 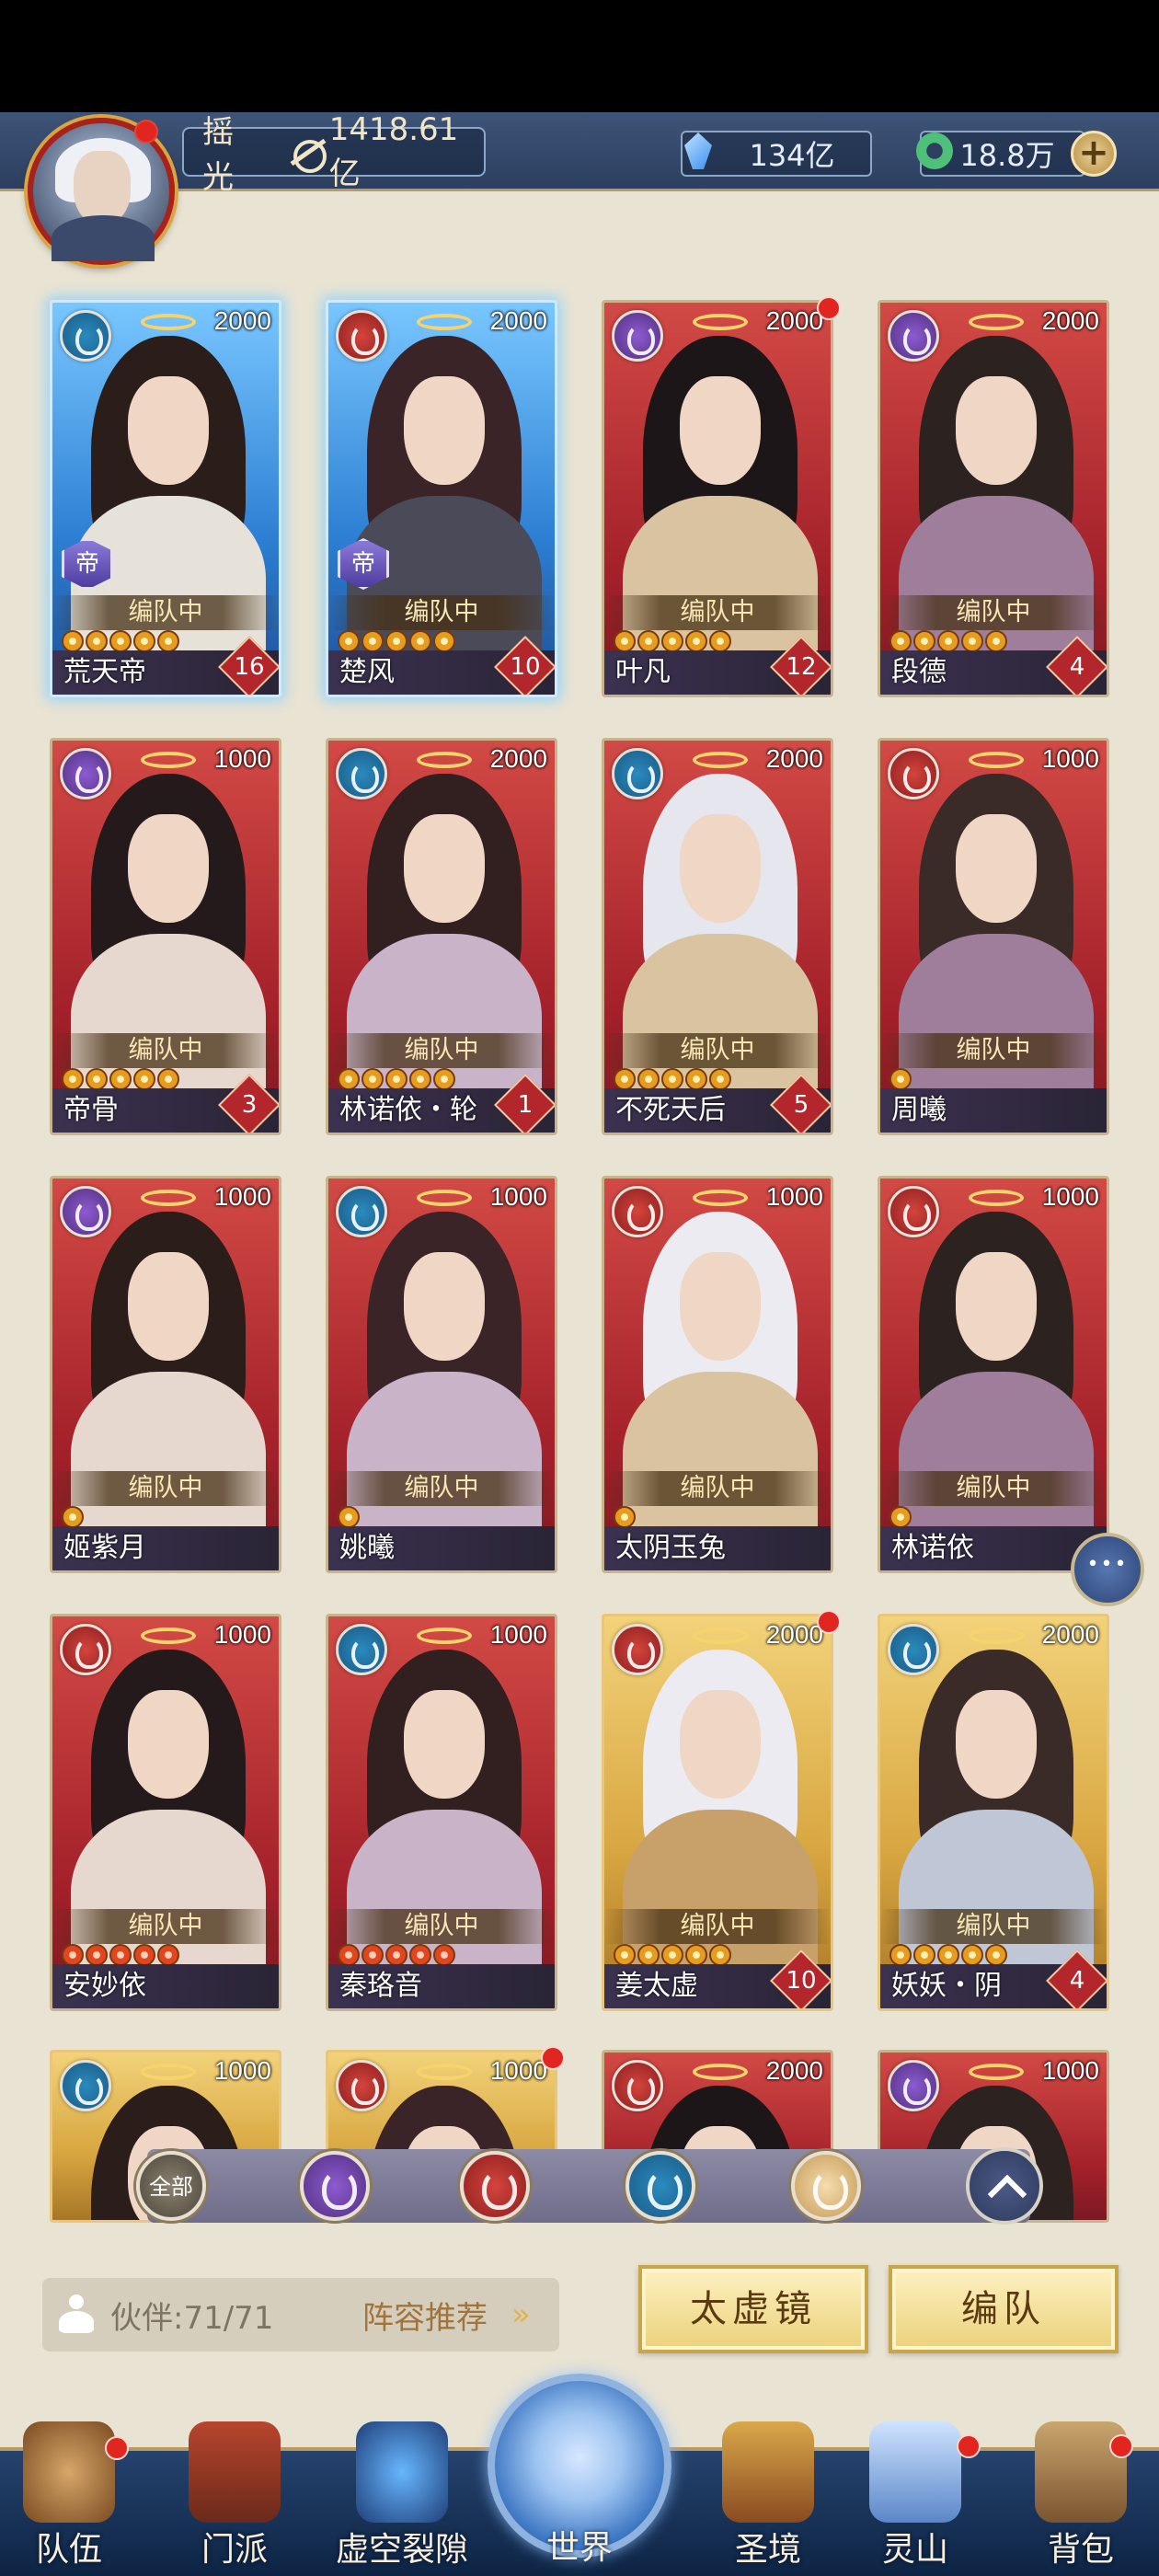 What do you see at coordinates (1121, 2446) in the screenshot?
I see `nav-bag-dot` at bounding box center [1121, 2446].